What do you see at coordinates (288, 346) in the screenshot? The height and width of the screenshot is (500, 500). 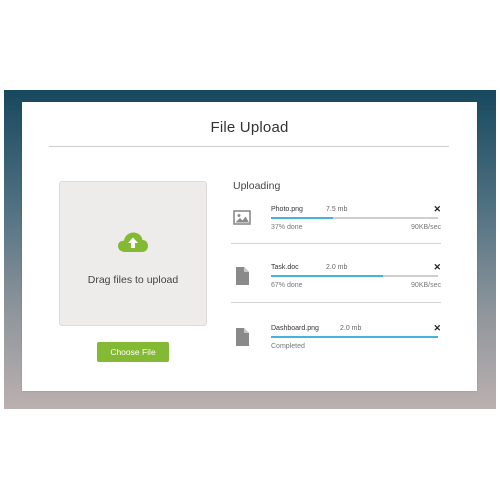 I see `upload-status: Completed` at bounding box center [288, 346].